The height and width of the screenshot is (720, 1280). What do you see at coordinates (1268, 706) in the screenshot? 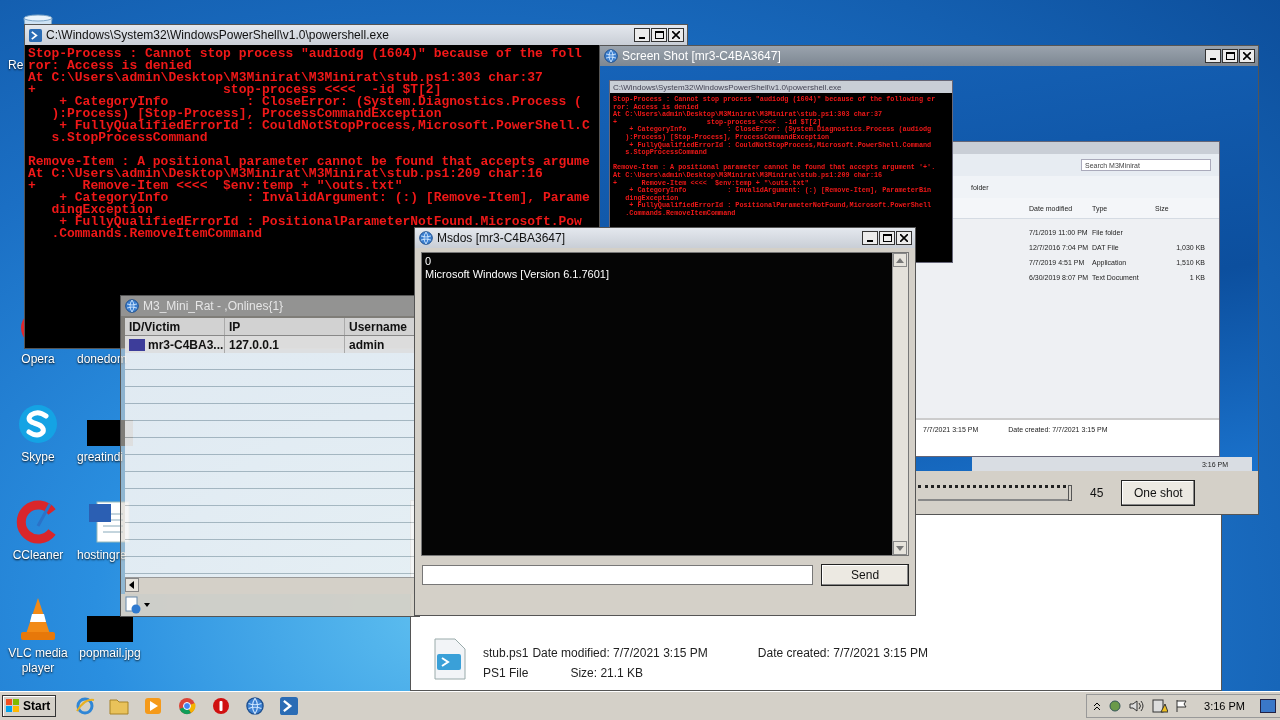
I see `show-desktop-icon` at bounding box center [1268, 706].